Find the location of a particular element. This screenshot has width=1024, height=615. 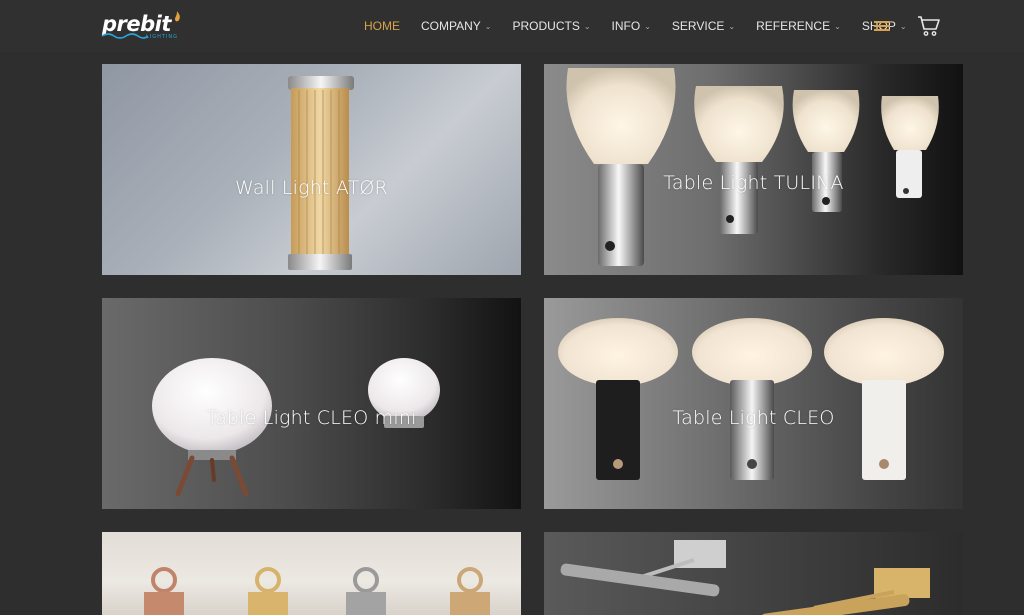

product-tile-table-light-tulina: Table Light TULINA is located at coordinates (753, 169).